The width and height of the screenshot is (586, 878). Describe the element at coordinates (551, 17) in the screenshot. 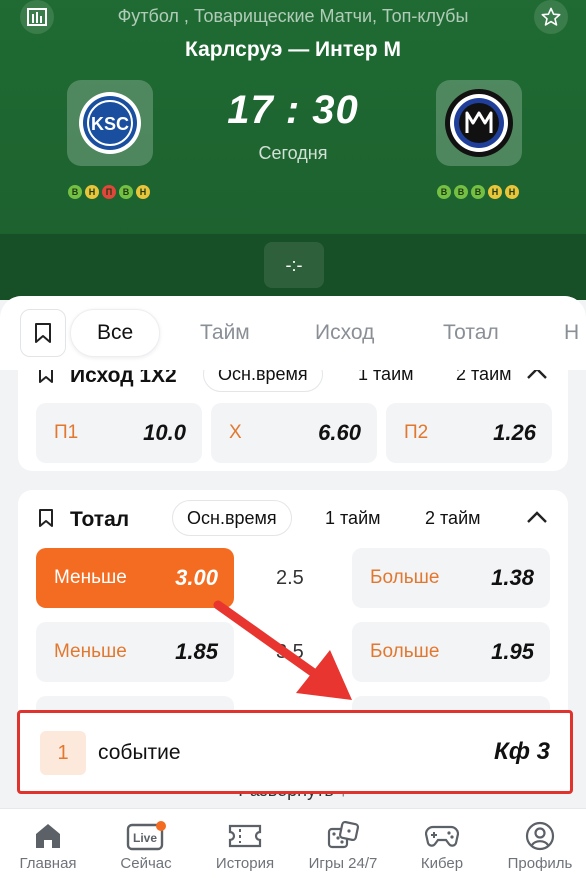

I see `favorite-star-icon` at that location.